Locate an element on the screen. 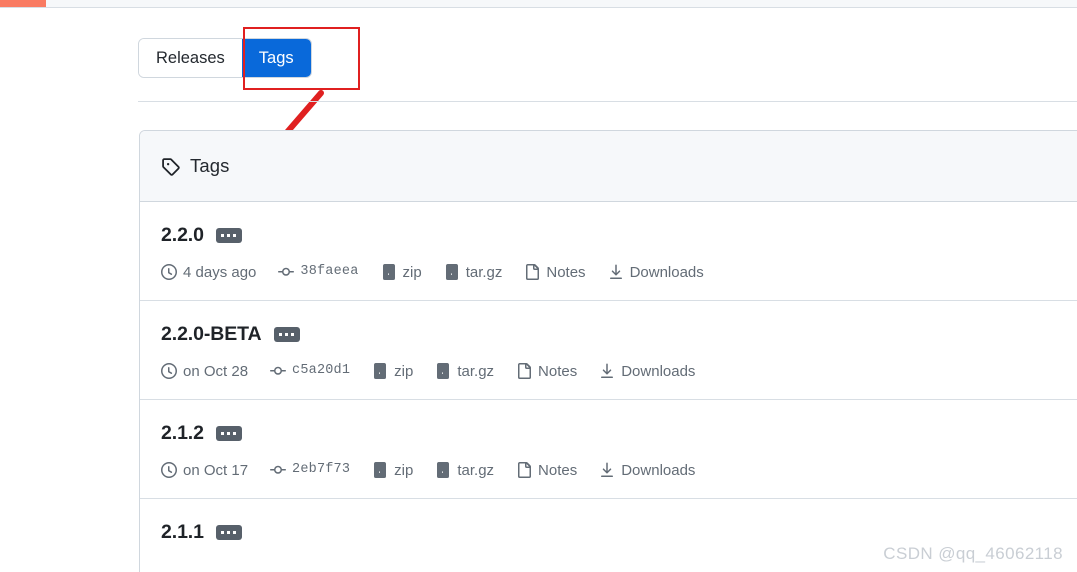 The image size is (1077, 572). tag-commit: 38faeea is located at coordinates (318, 272).